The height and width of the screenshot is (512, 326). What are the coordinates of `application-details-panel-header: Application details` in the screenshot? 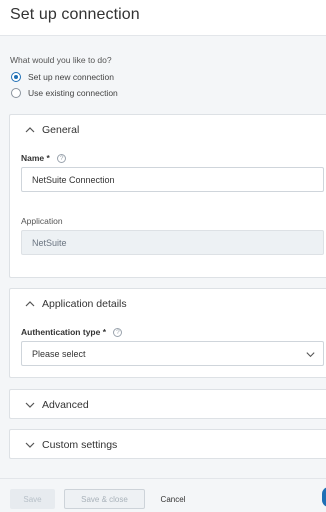 It's located at (168, 304).